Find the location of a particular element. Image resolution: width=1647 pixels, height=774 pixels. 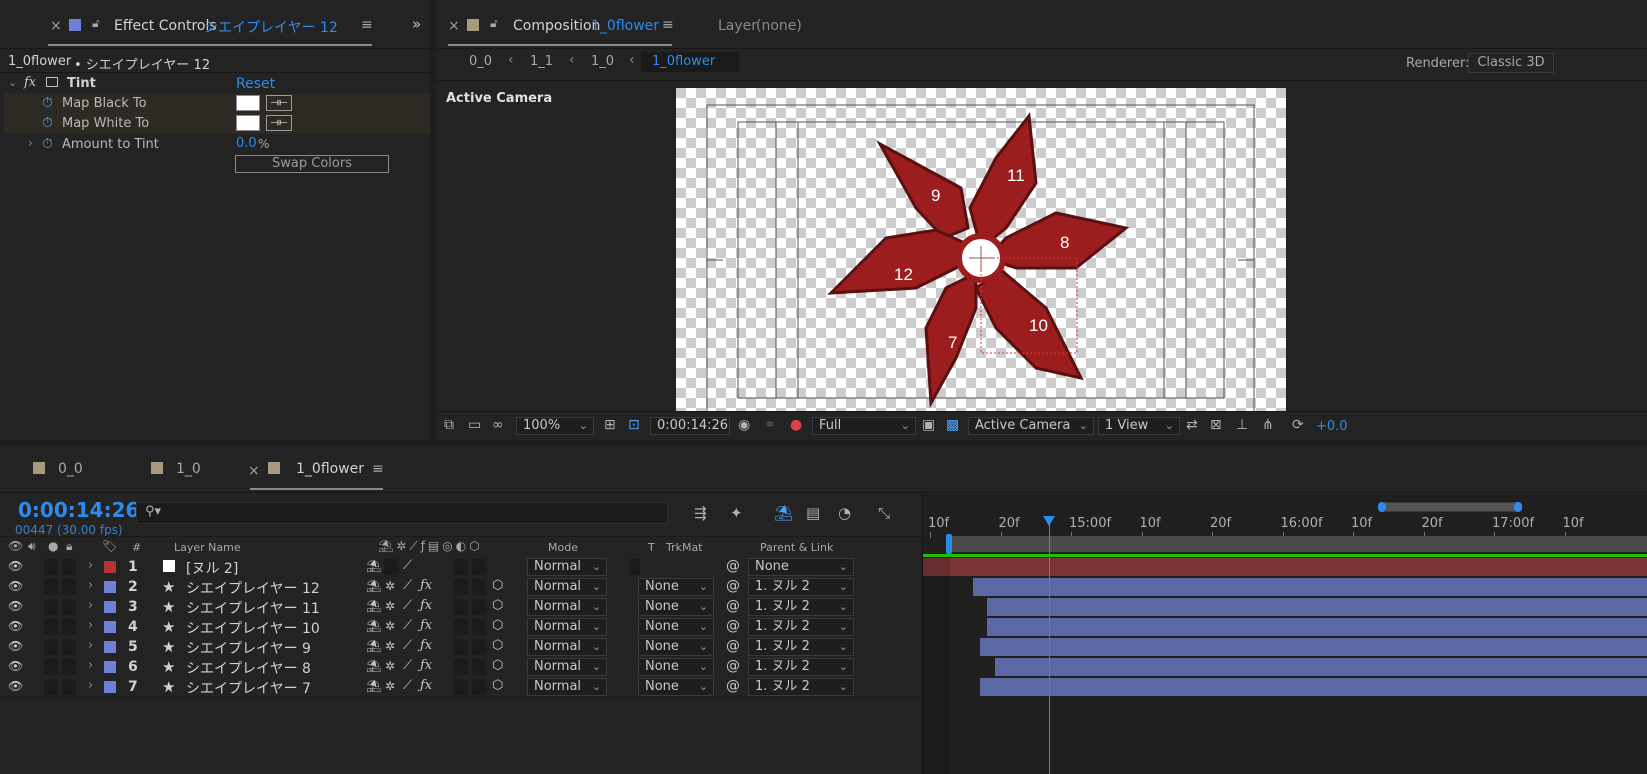

views-dropdown: 1 View ⌄ is located at coordinates (1139, 426).